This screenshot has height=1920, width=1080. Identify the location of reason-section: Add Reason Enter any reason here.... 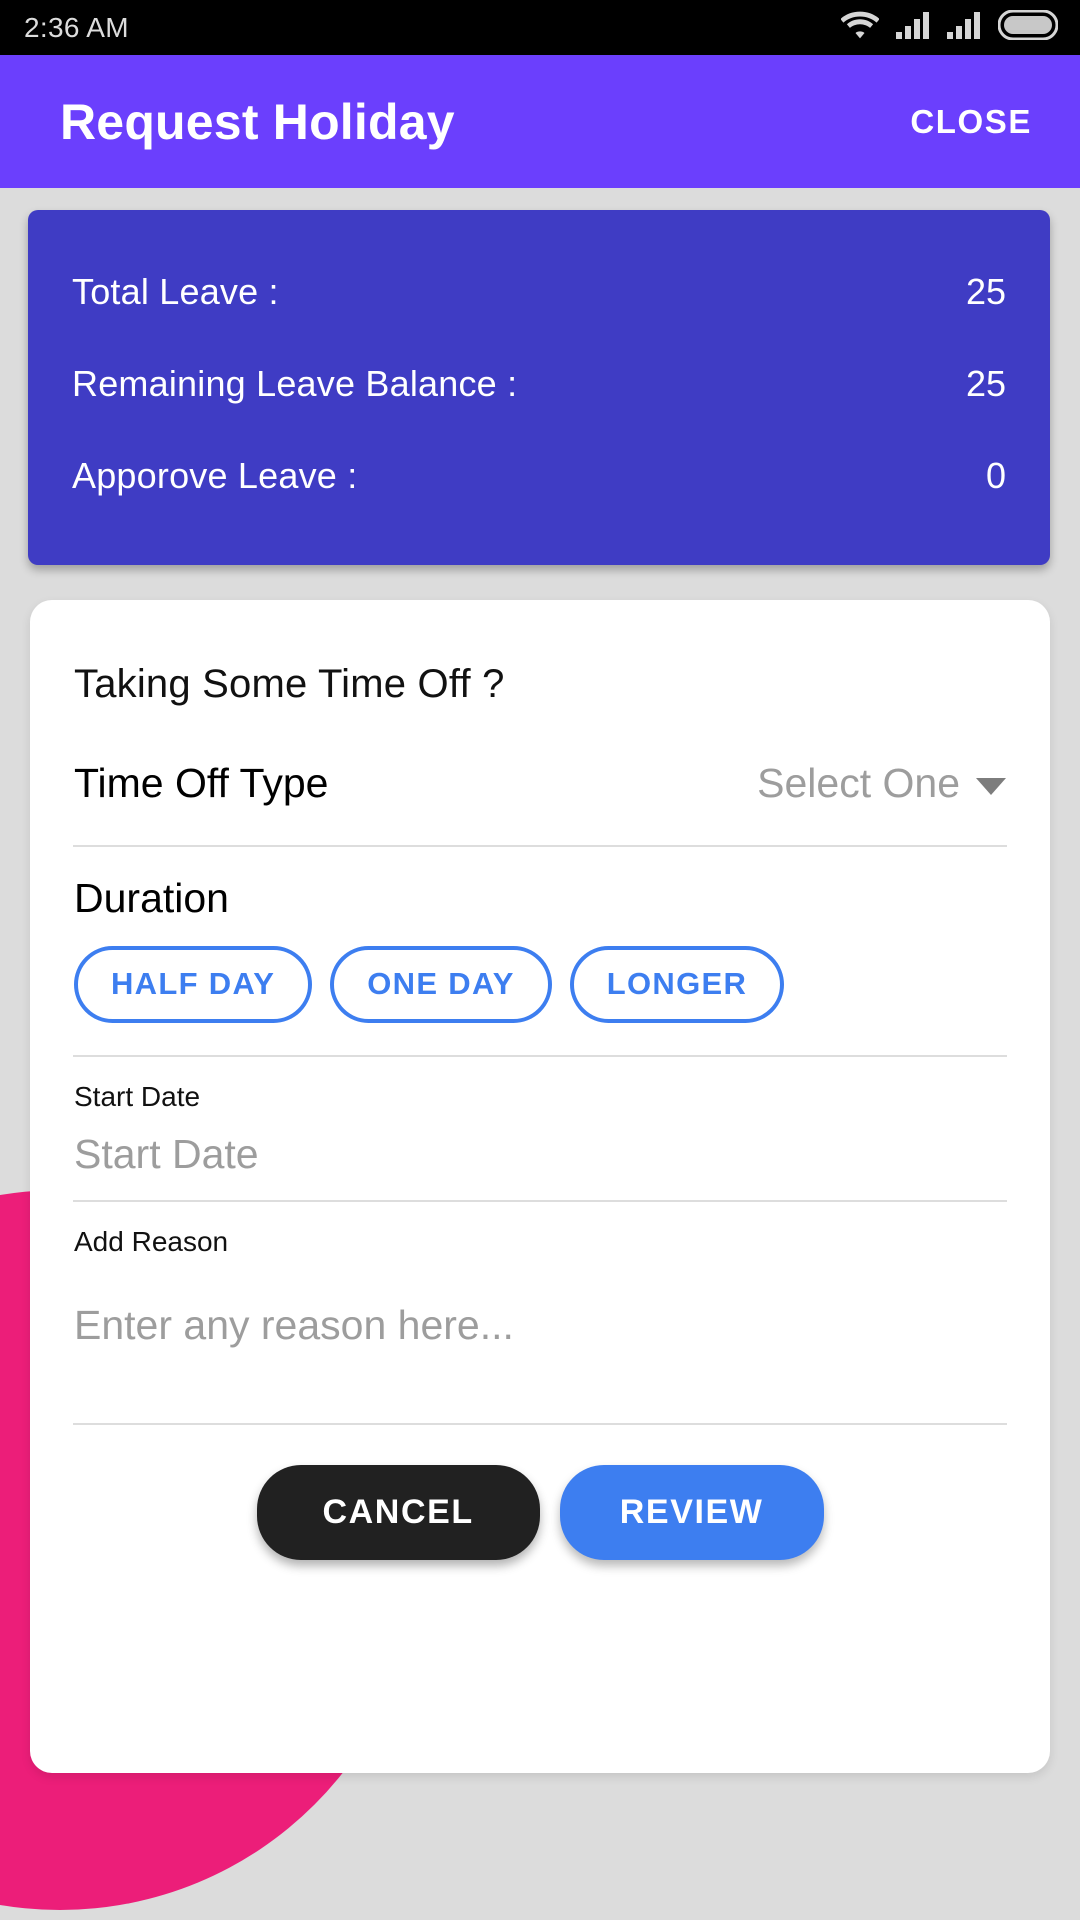
(540, 1312).